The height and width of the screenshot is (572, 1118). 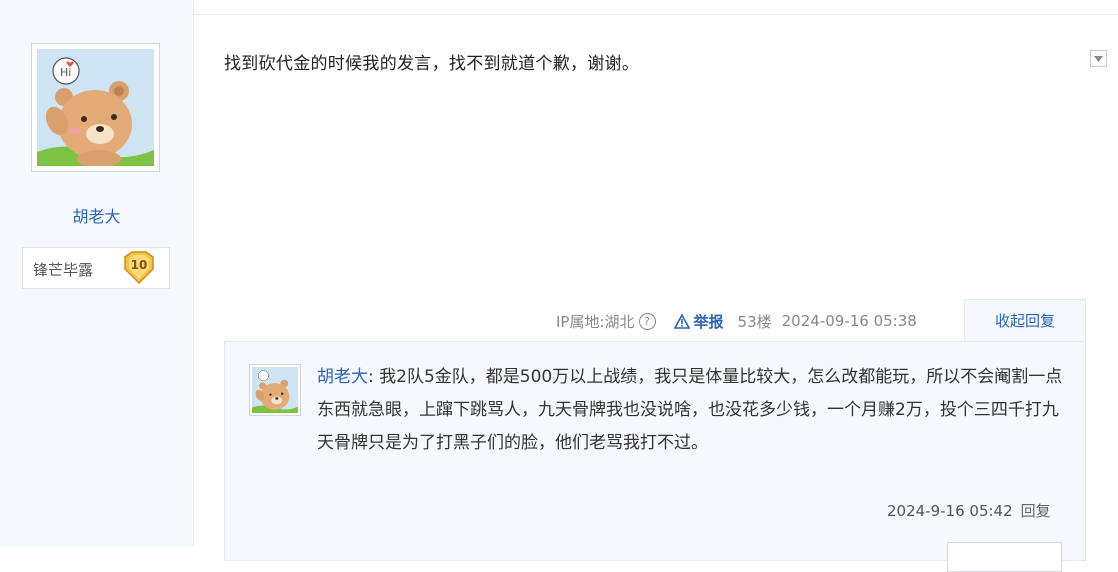 I want to click on bear-avatar-image: Hi, so click(x=95, y=107).